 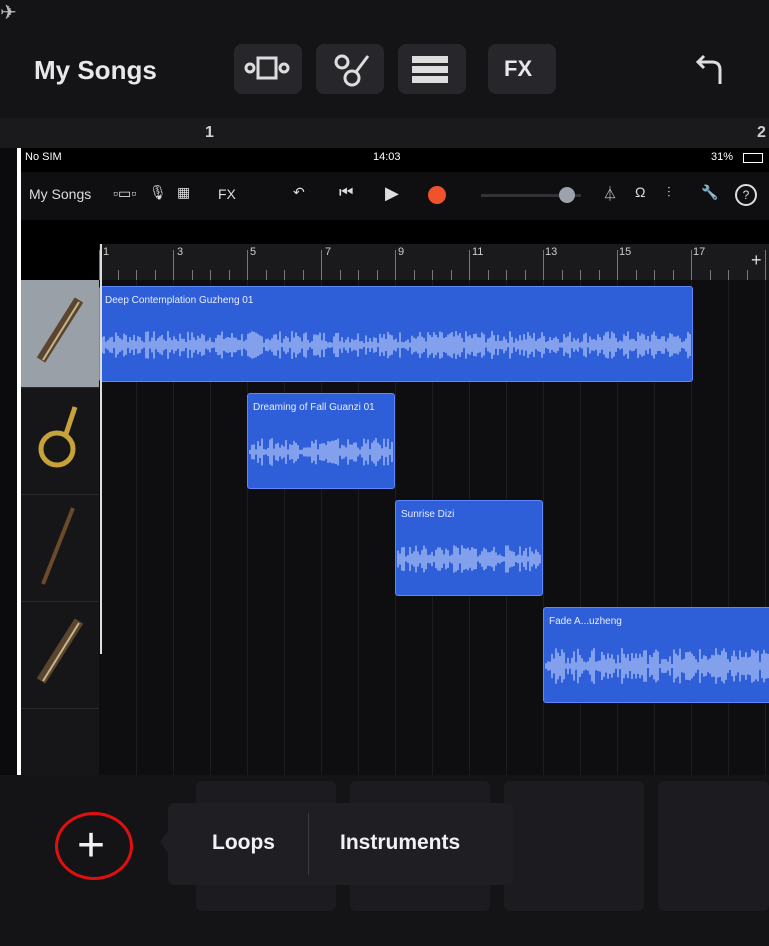 I want to click on horn-icon, so click(x=58, y=437).